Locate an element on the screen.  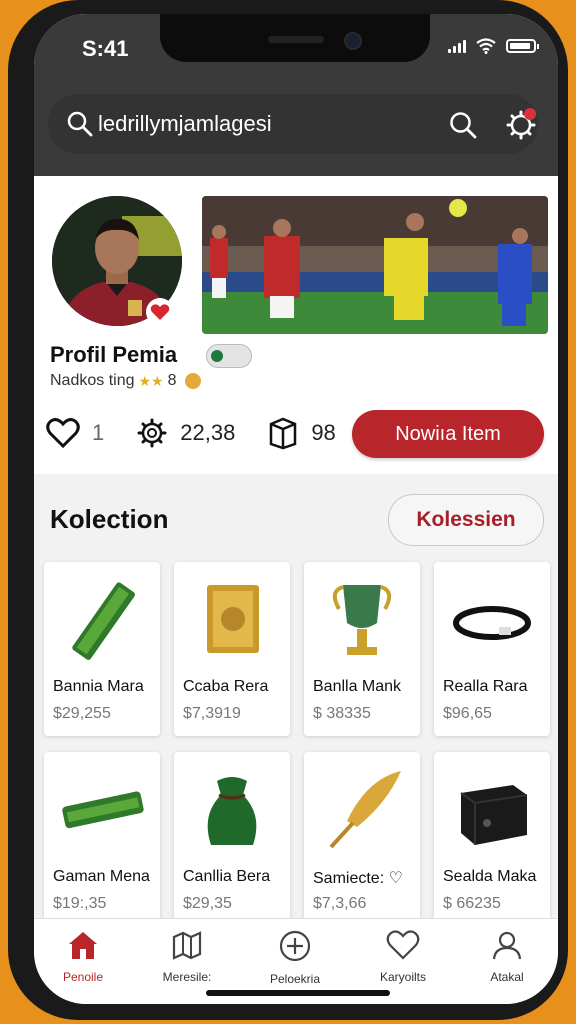
item-name: Bannia Mara is located at coordinates (98, 686).